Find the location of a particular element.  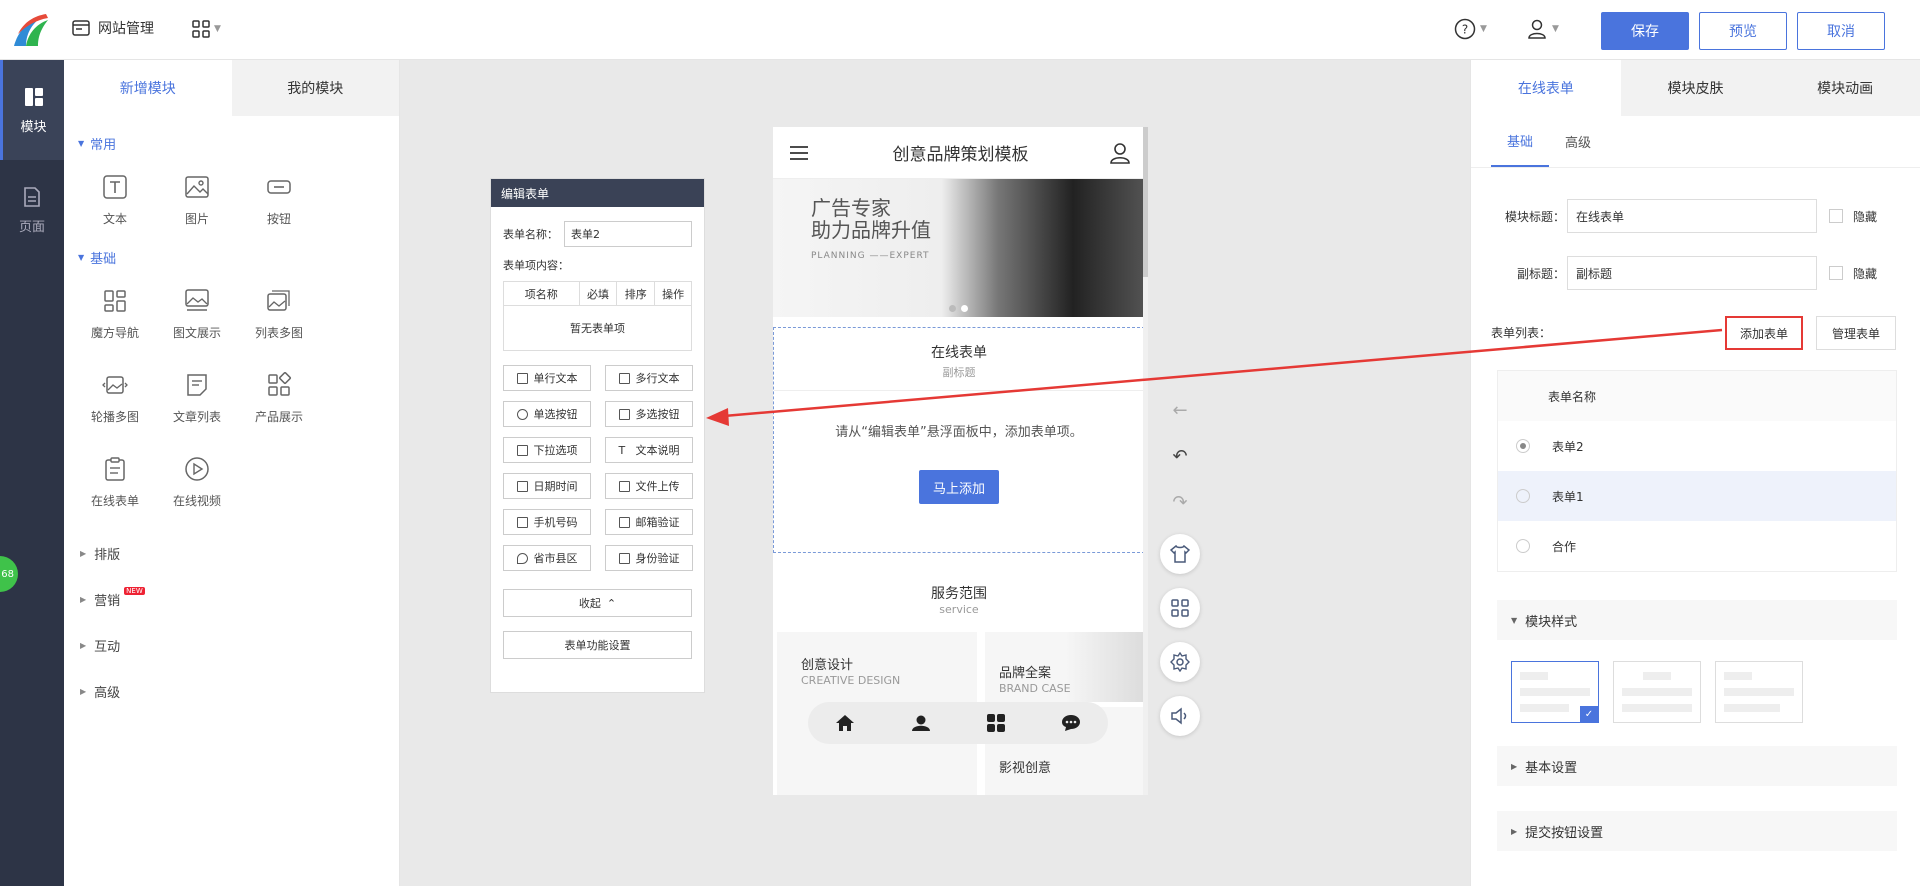

settings-tool-button is located at coordinates (1180, 662).